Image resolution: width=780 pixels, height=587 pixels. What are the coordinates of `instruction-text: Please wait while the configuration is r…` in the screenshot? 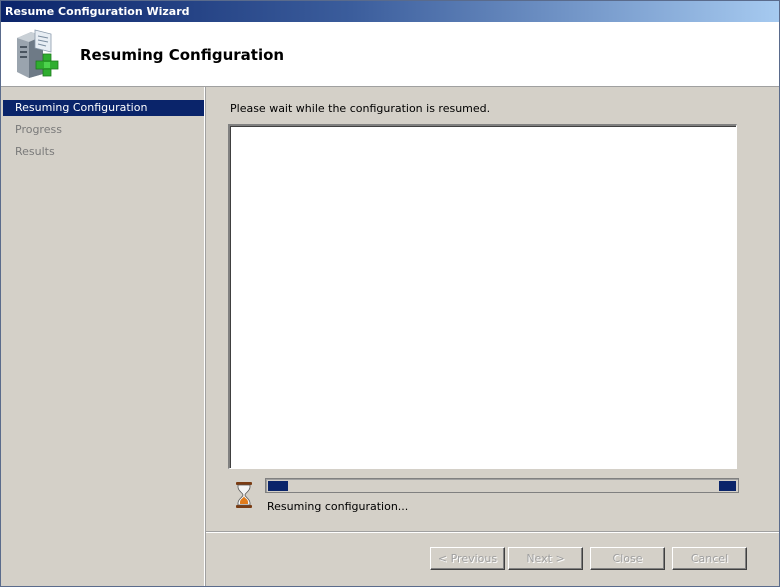 It's located at (360, 108).